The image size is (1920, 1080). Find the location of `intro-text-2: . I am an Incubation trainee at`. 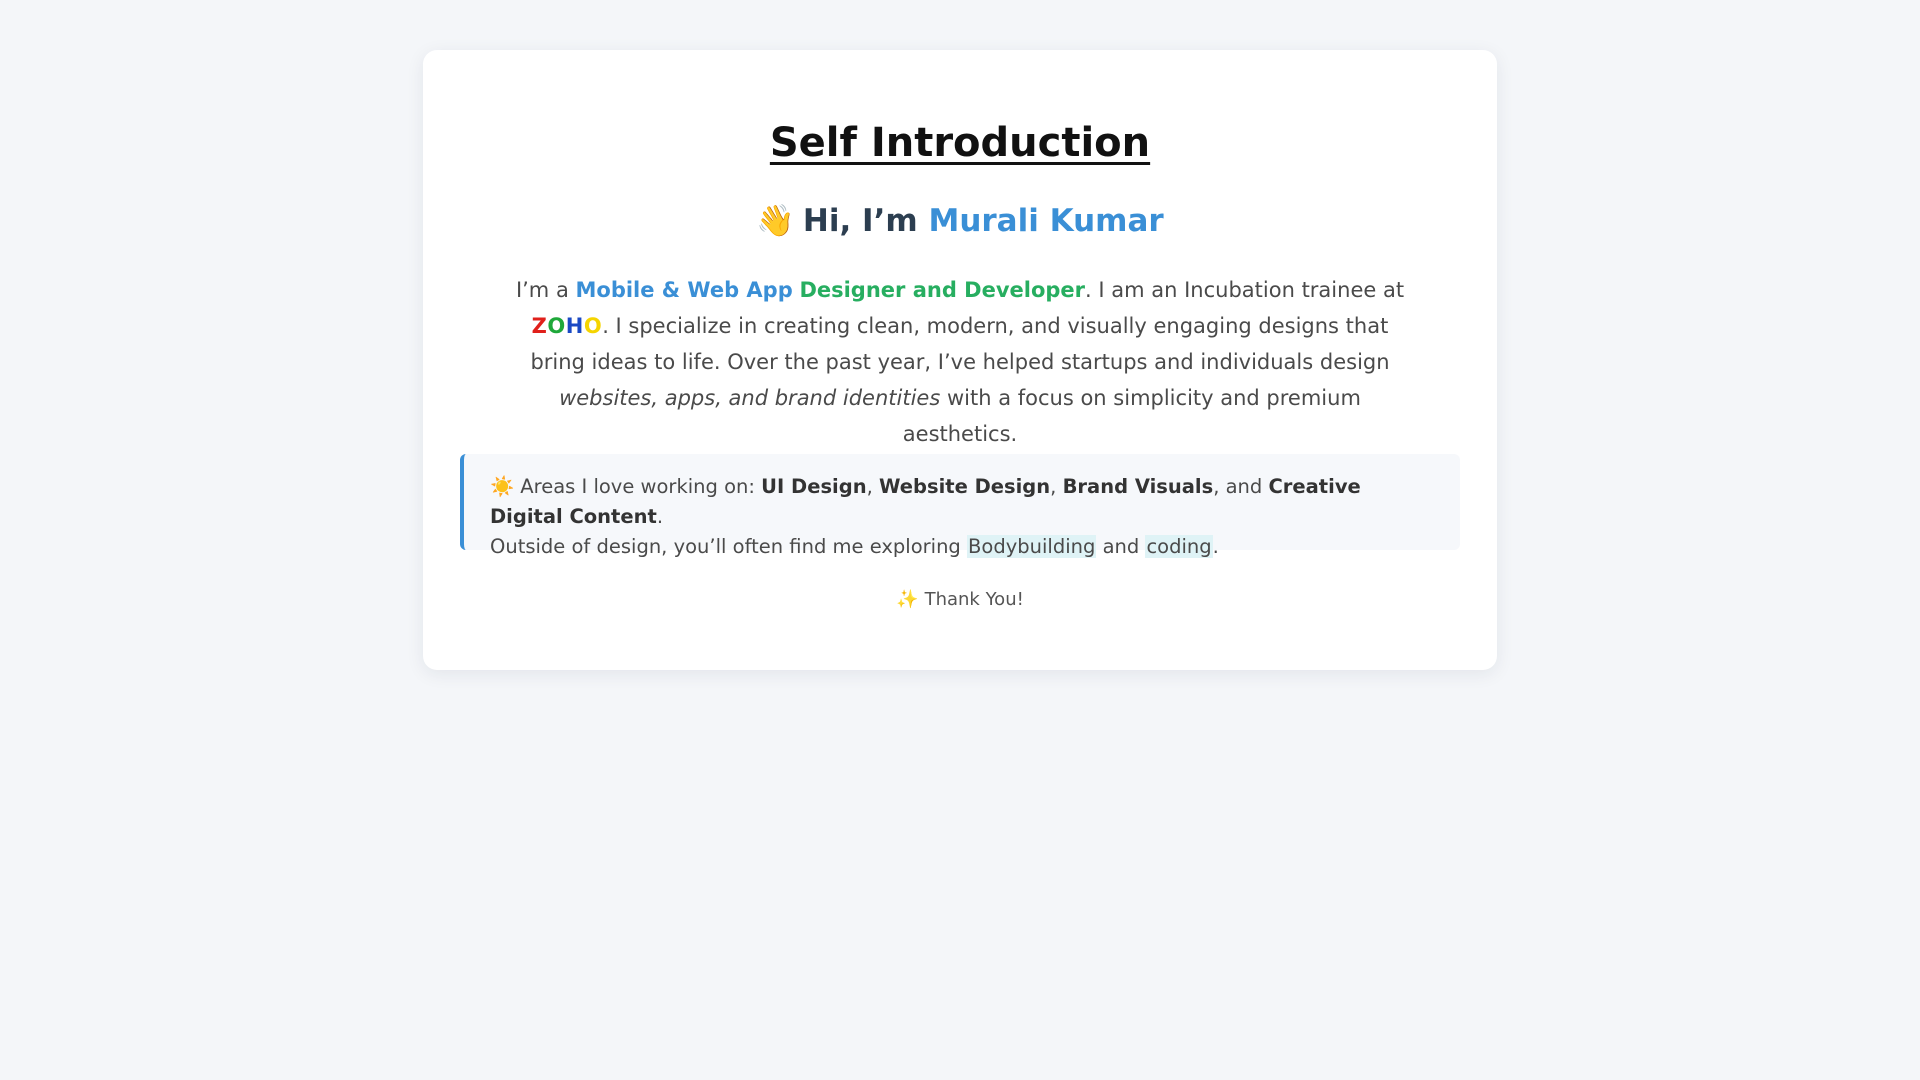

intro-text-2: . I am an Incubation trainee at is located at coordinates (1245, 290).